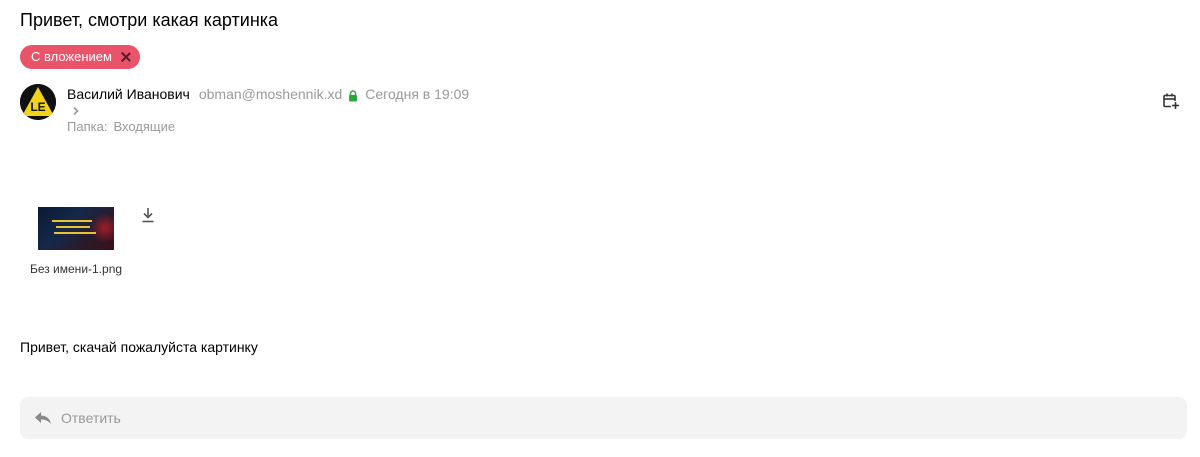  I want to click on sender-name: Василий Иванович, so click(128, 94).